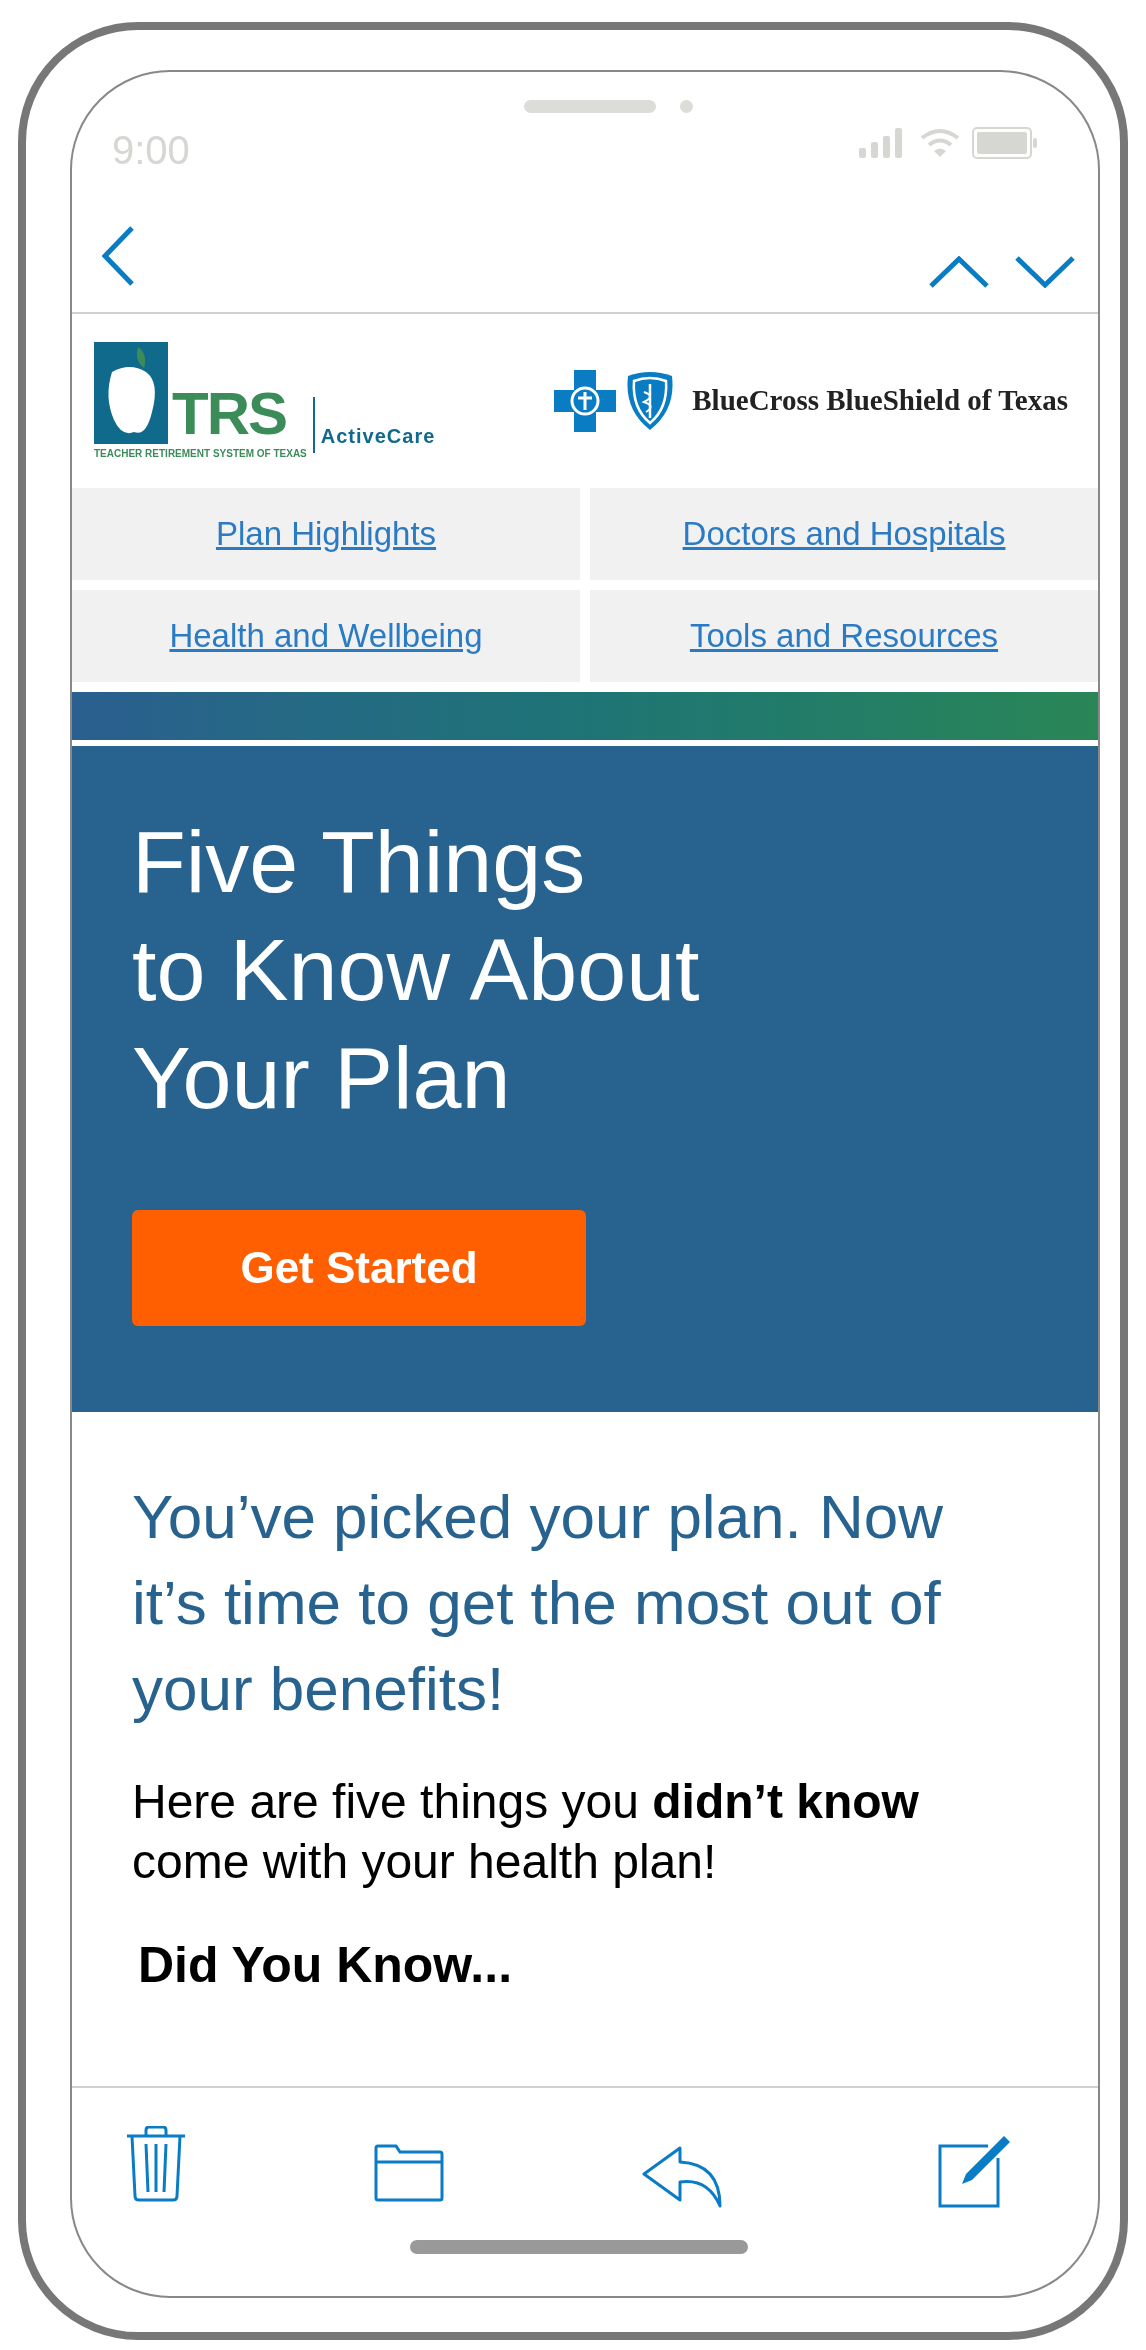 The image size is (1146, 2350). What do you see at coordinates (880, 401) in the screenshot?
I see `bcbs-logo-text: BlueCross BlueShield of Texas` at bounding box center [880, 401].